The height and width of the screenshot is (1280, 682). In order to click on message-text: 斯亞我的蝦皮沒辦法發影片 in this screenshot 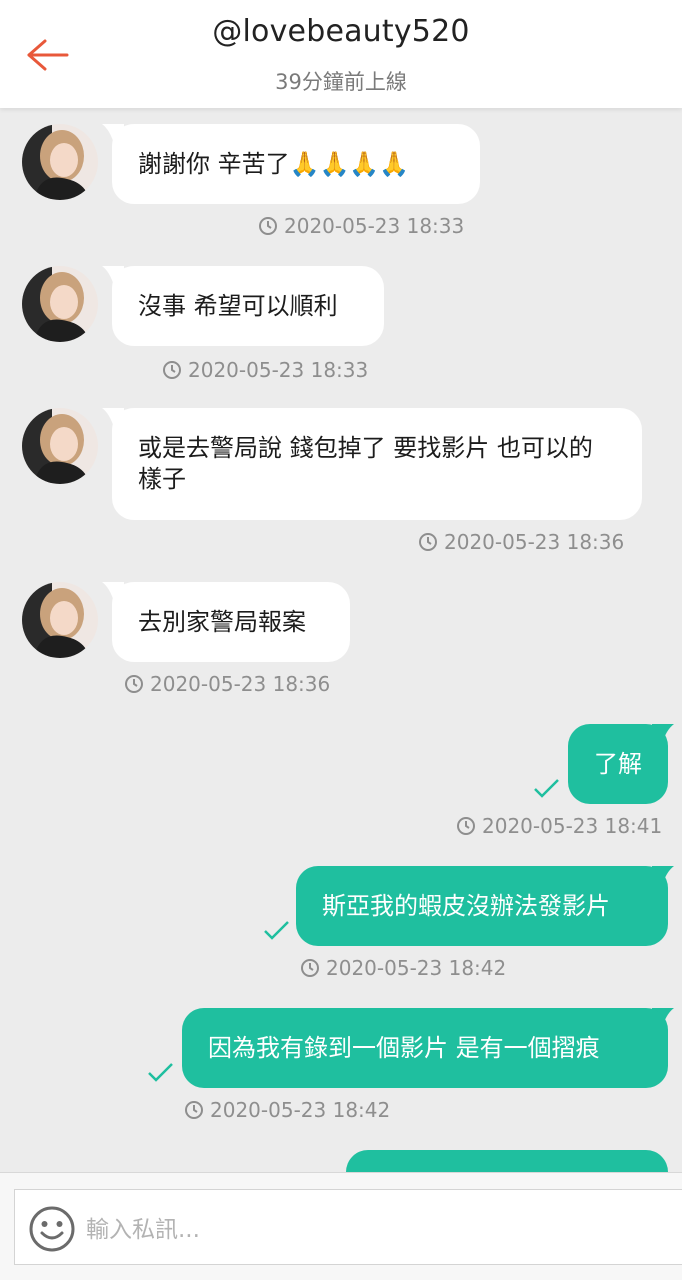, I will do `click(466, 905)`.